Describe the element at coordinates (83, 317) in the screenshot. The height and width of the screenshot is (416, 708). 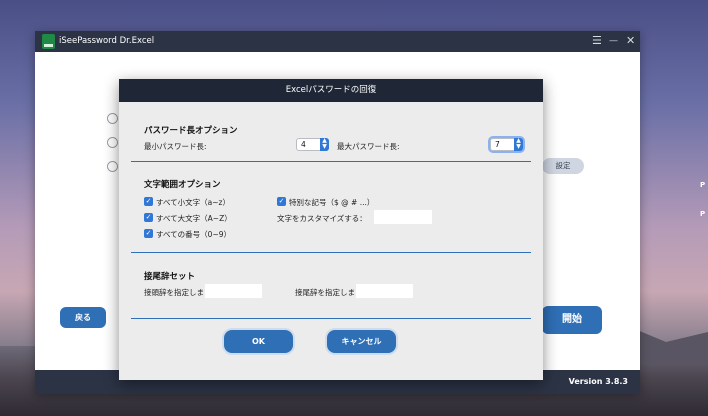
I see `back-button: 戻る` at that location.